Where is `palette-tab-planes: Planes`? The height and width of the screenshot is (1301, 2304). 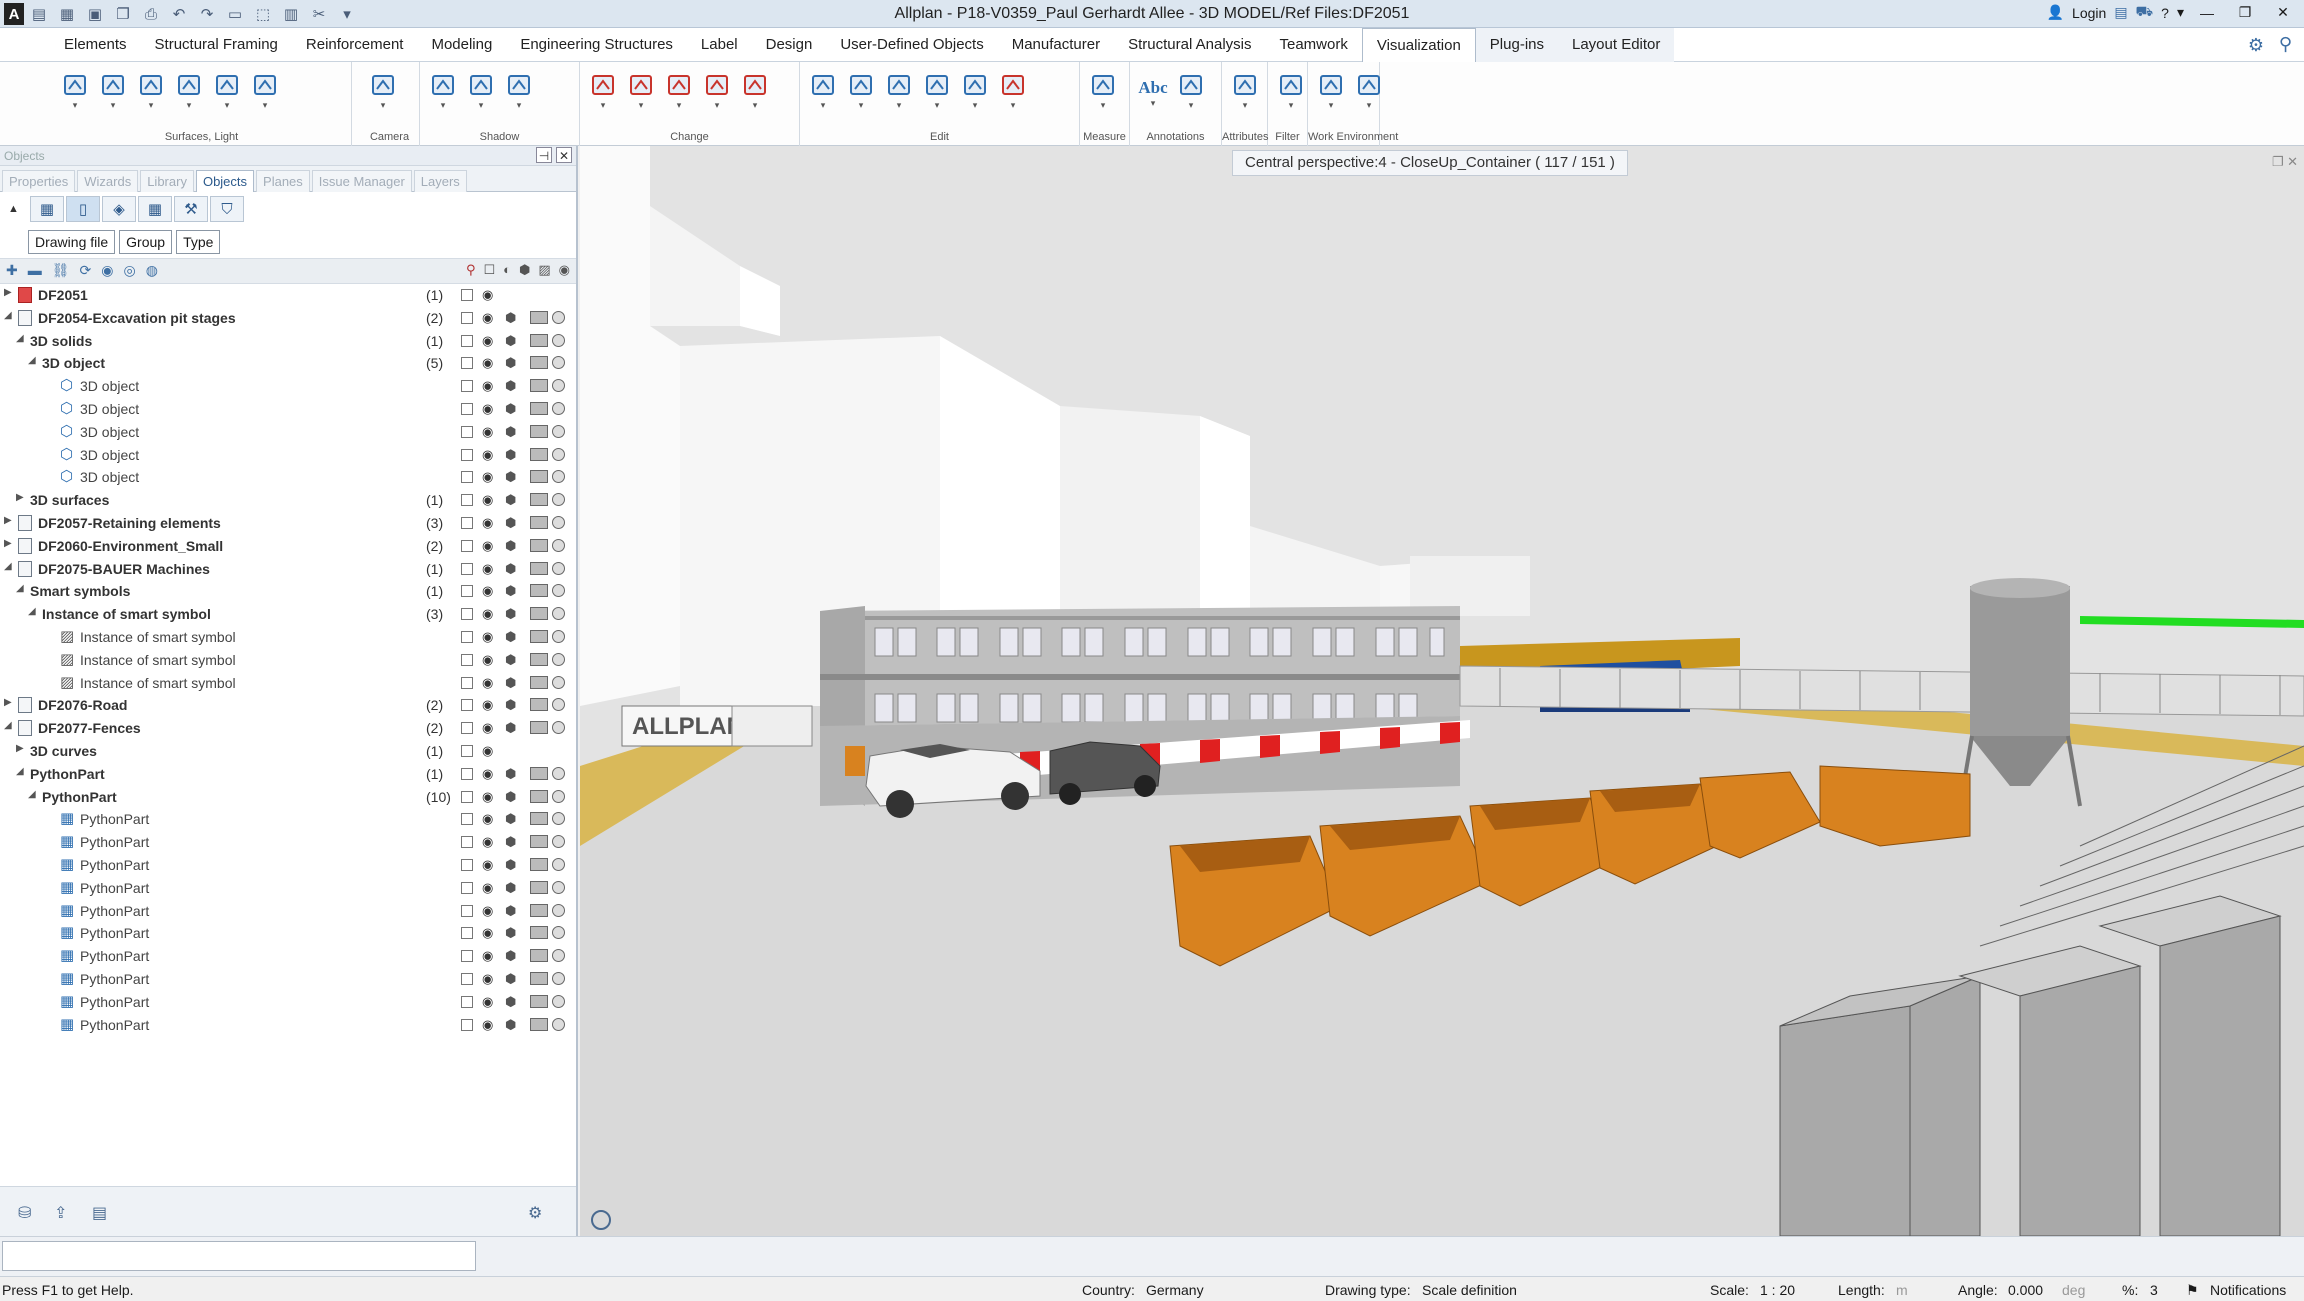
palette-tab-planes: Planes is located at coordinates (283, 181).